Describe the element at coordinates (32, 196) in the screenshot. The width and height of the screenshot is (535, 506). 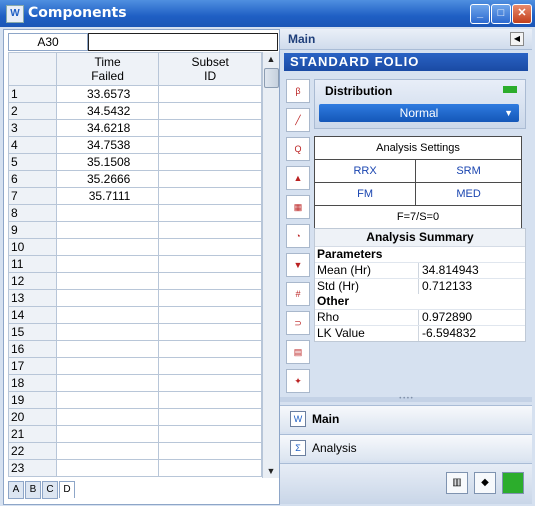
I see `row-number: 7` at that location.